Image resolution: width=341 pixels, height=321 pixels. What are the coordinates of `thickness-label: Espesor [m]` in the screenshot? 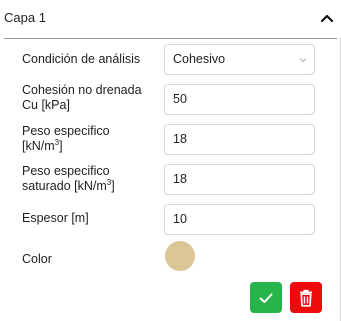 It's located at (55, 218).